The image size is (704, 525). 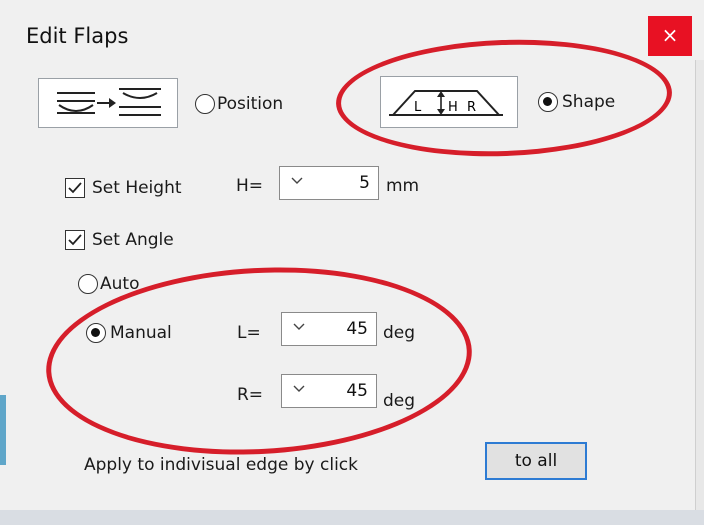 I want to click on position-radio, so click(x=205, y=104).